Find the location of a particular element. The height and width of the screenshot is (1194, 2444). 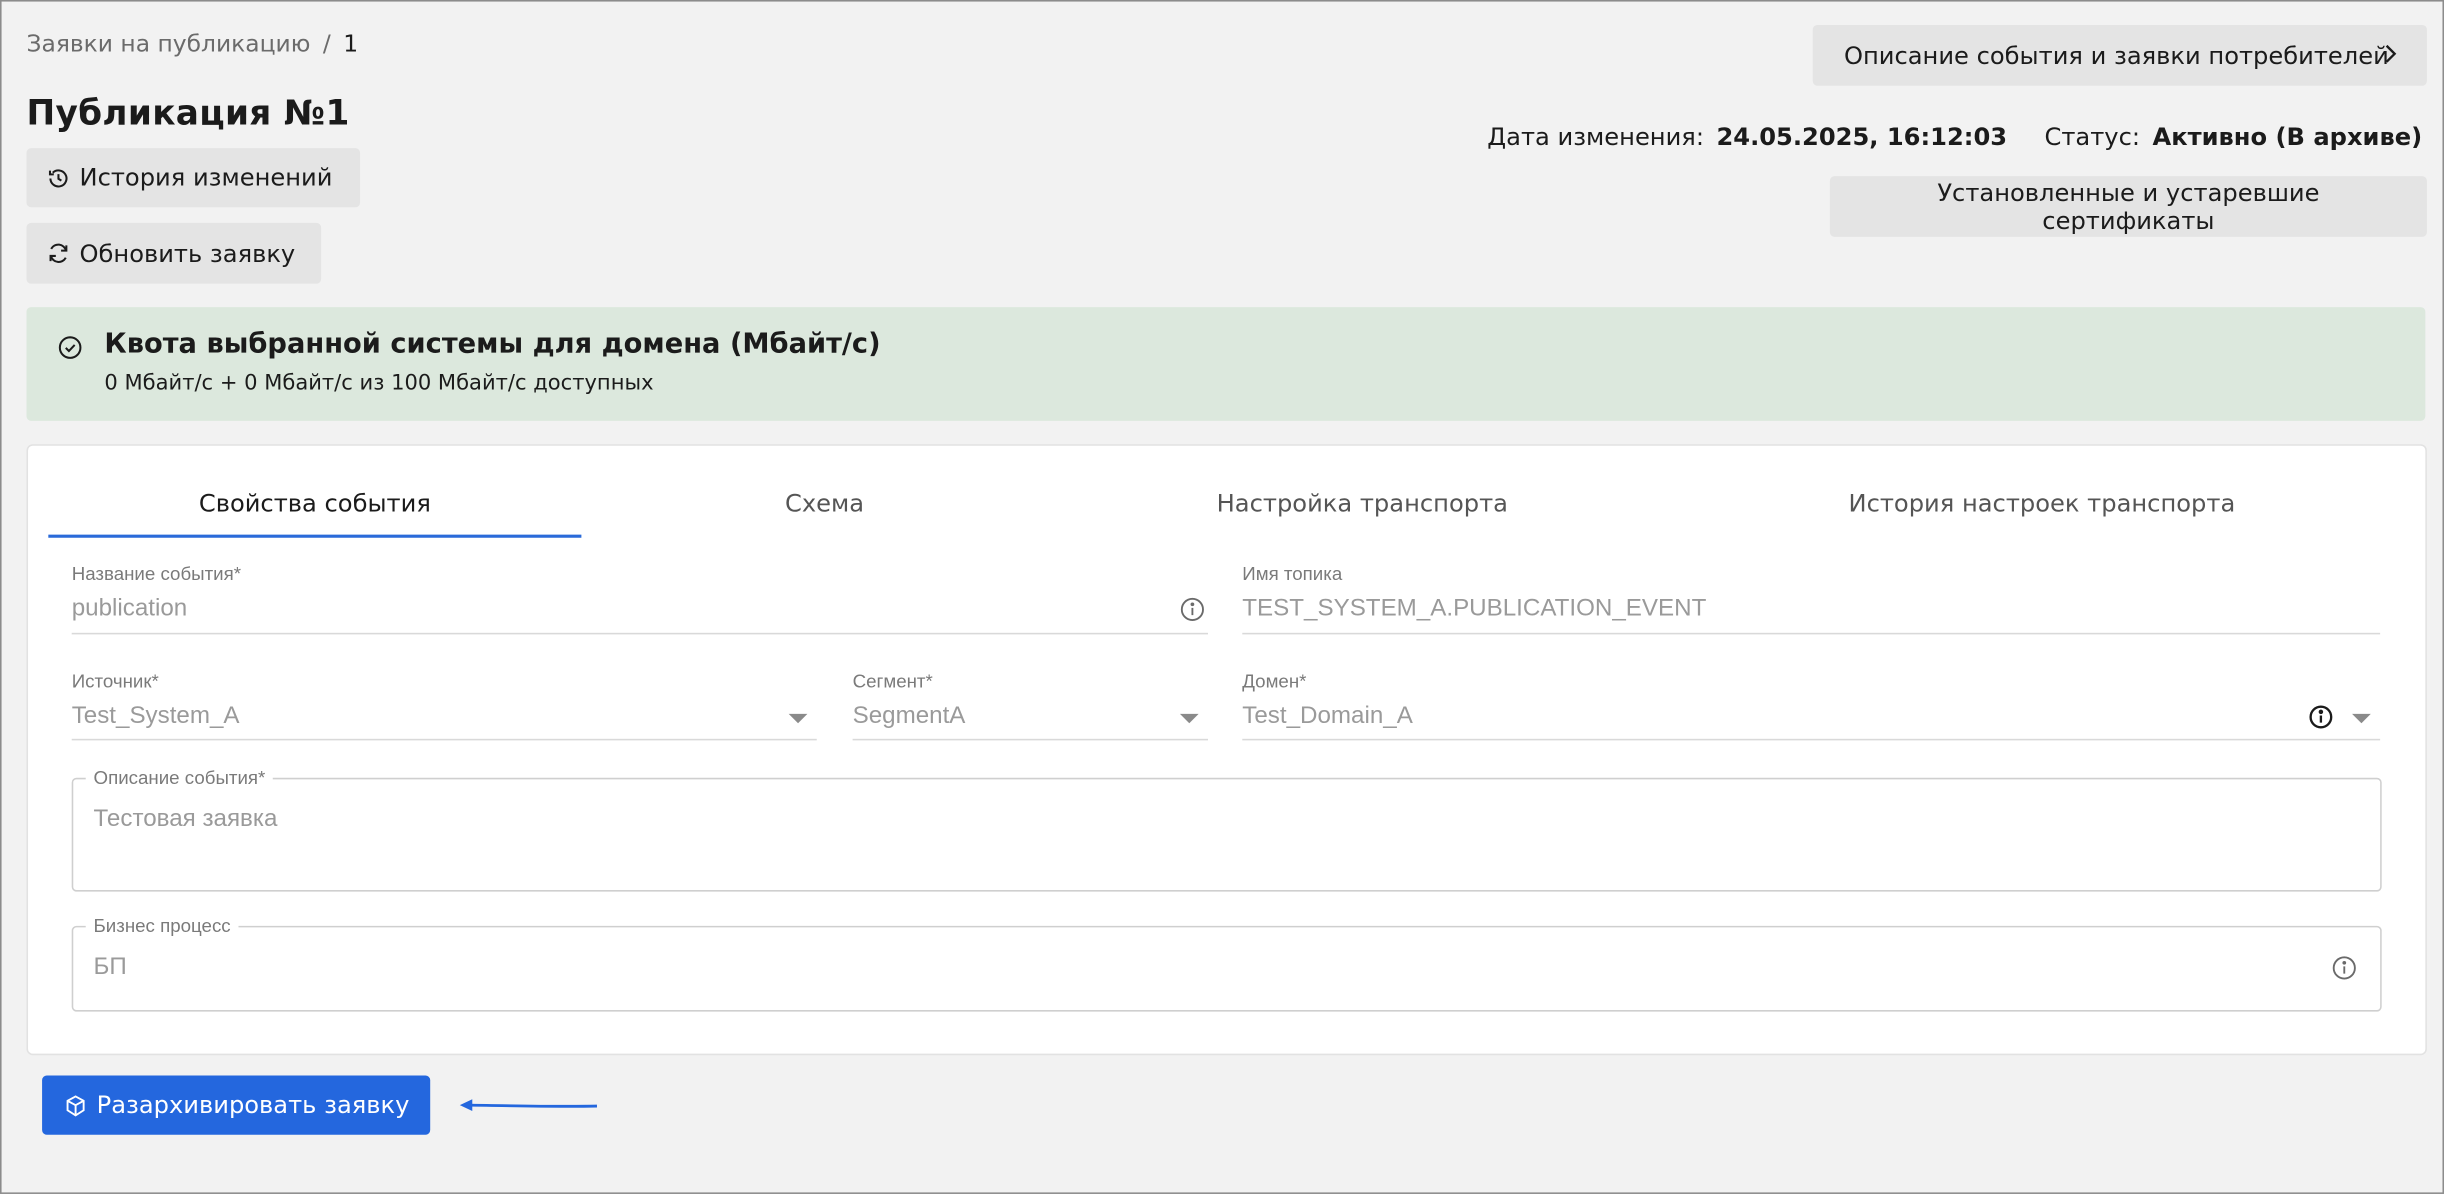

tab-event-properties: Свойства события is located at coordinates (314, 503).